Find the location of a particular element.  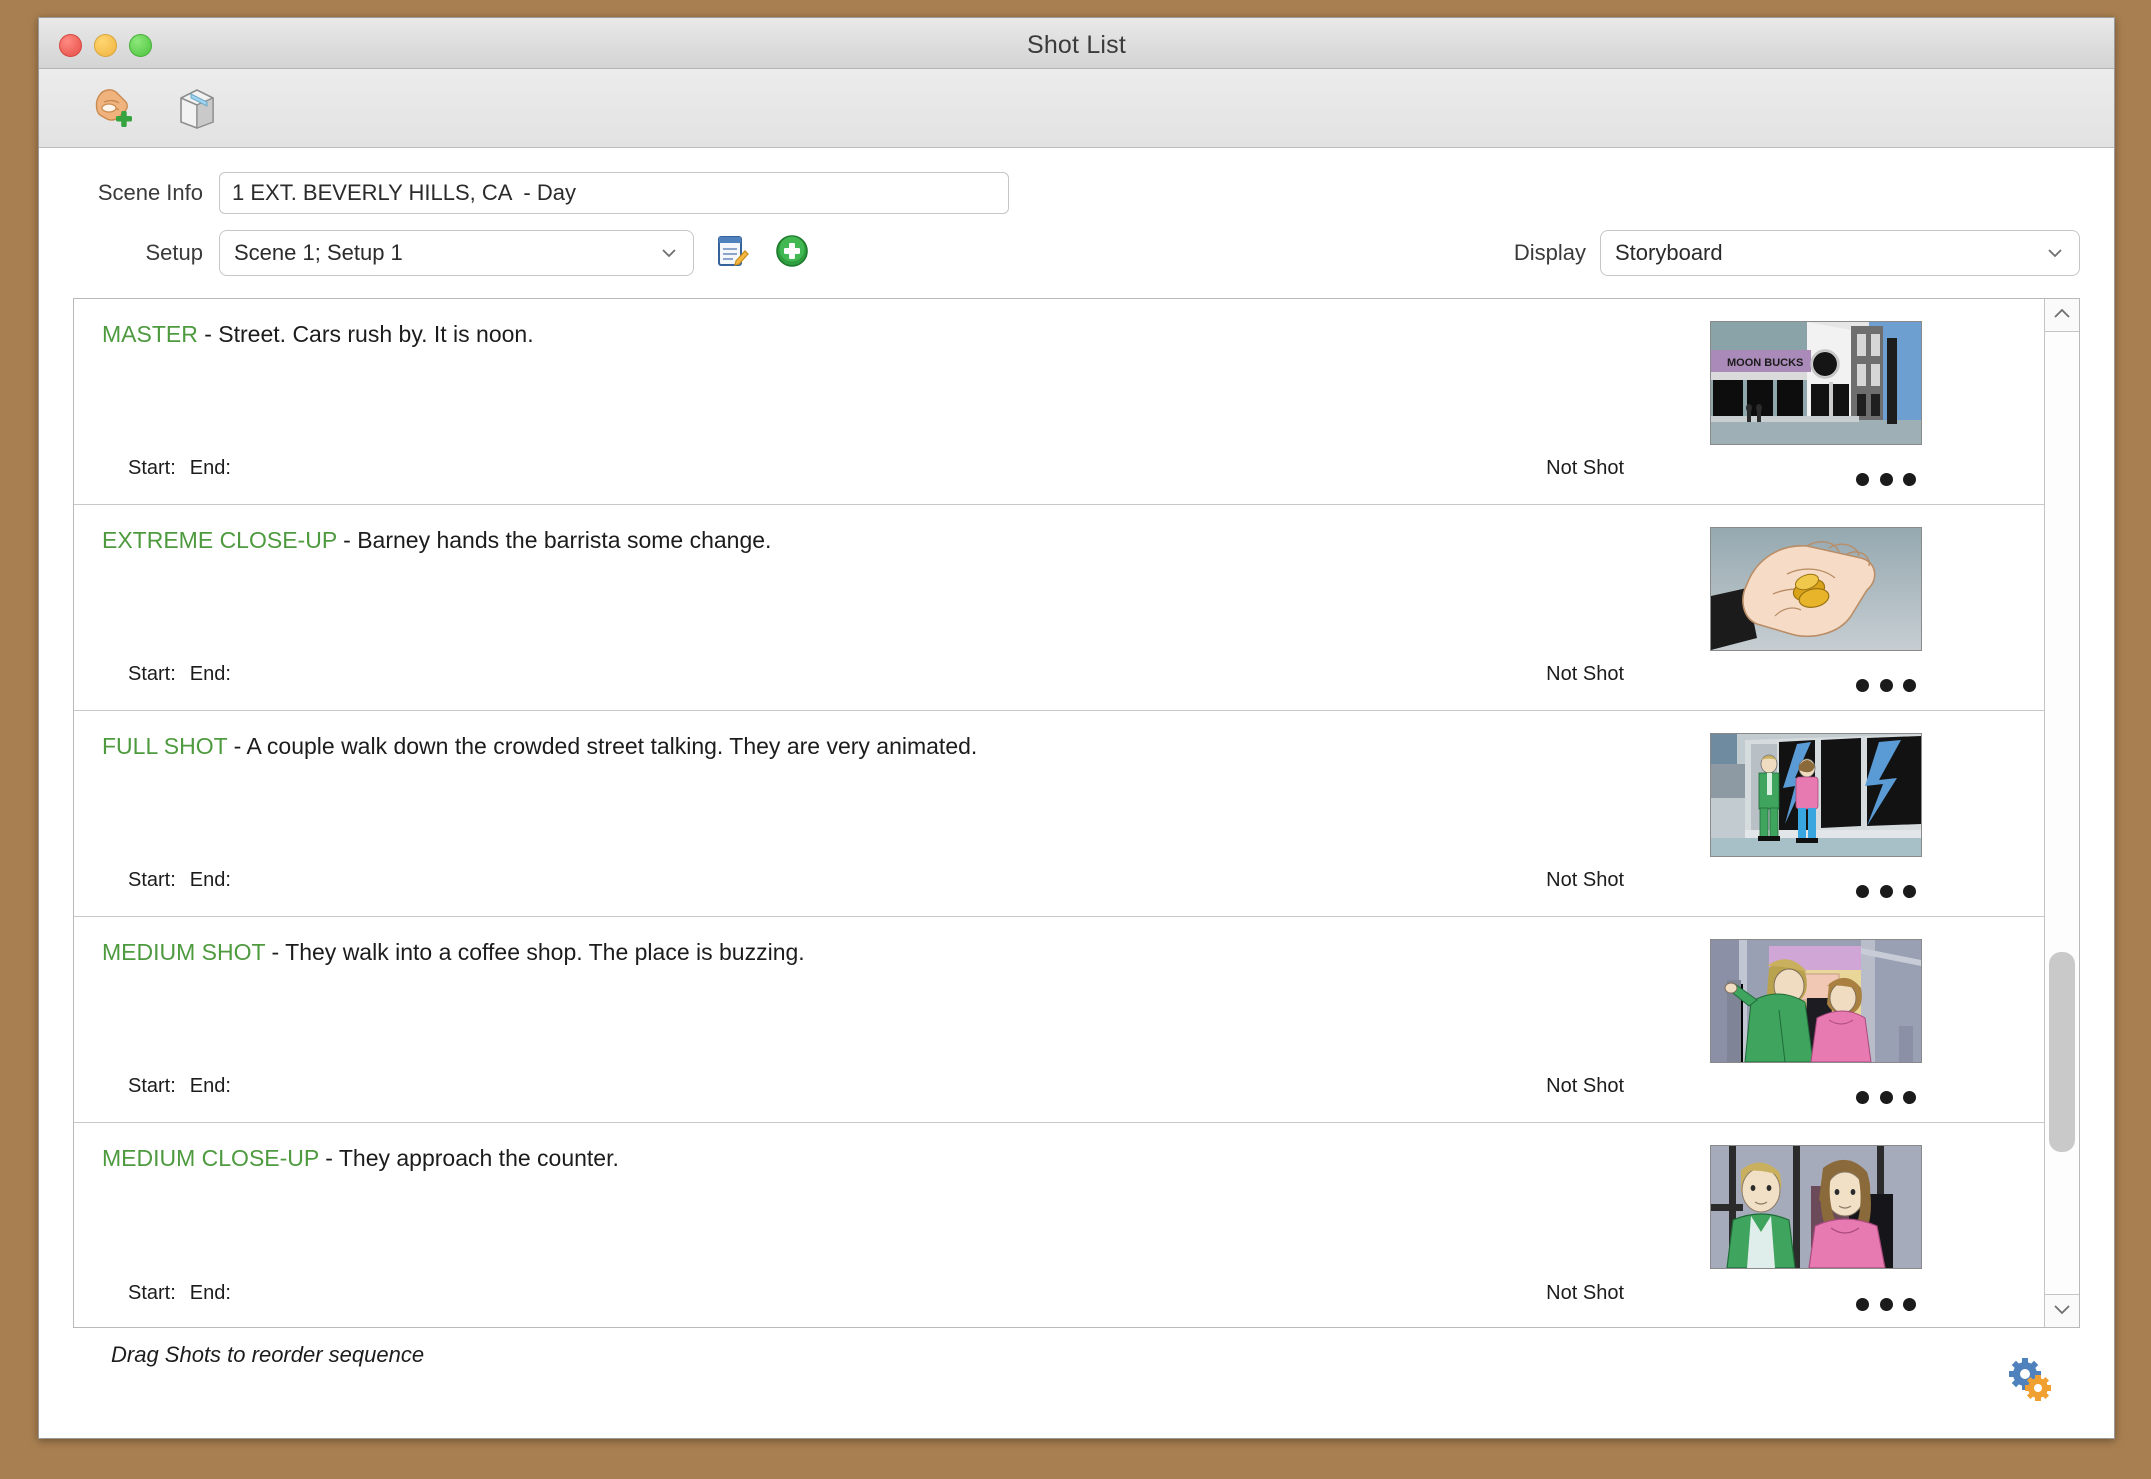

shot-text: They approach the counter. is located at coordinates (478, 1158).